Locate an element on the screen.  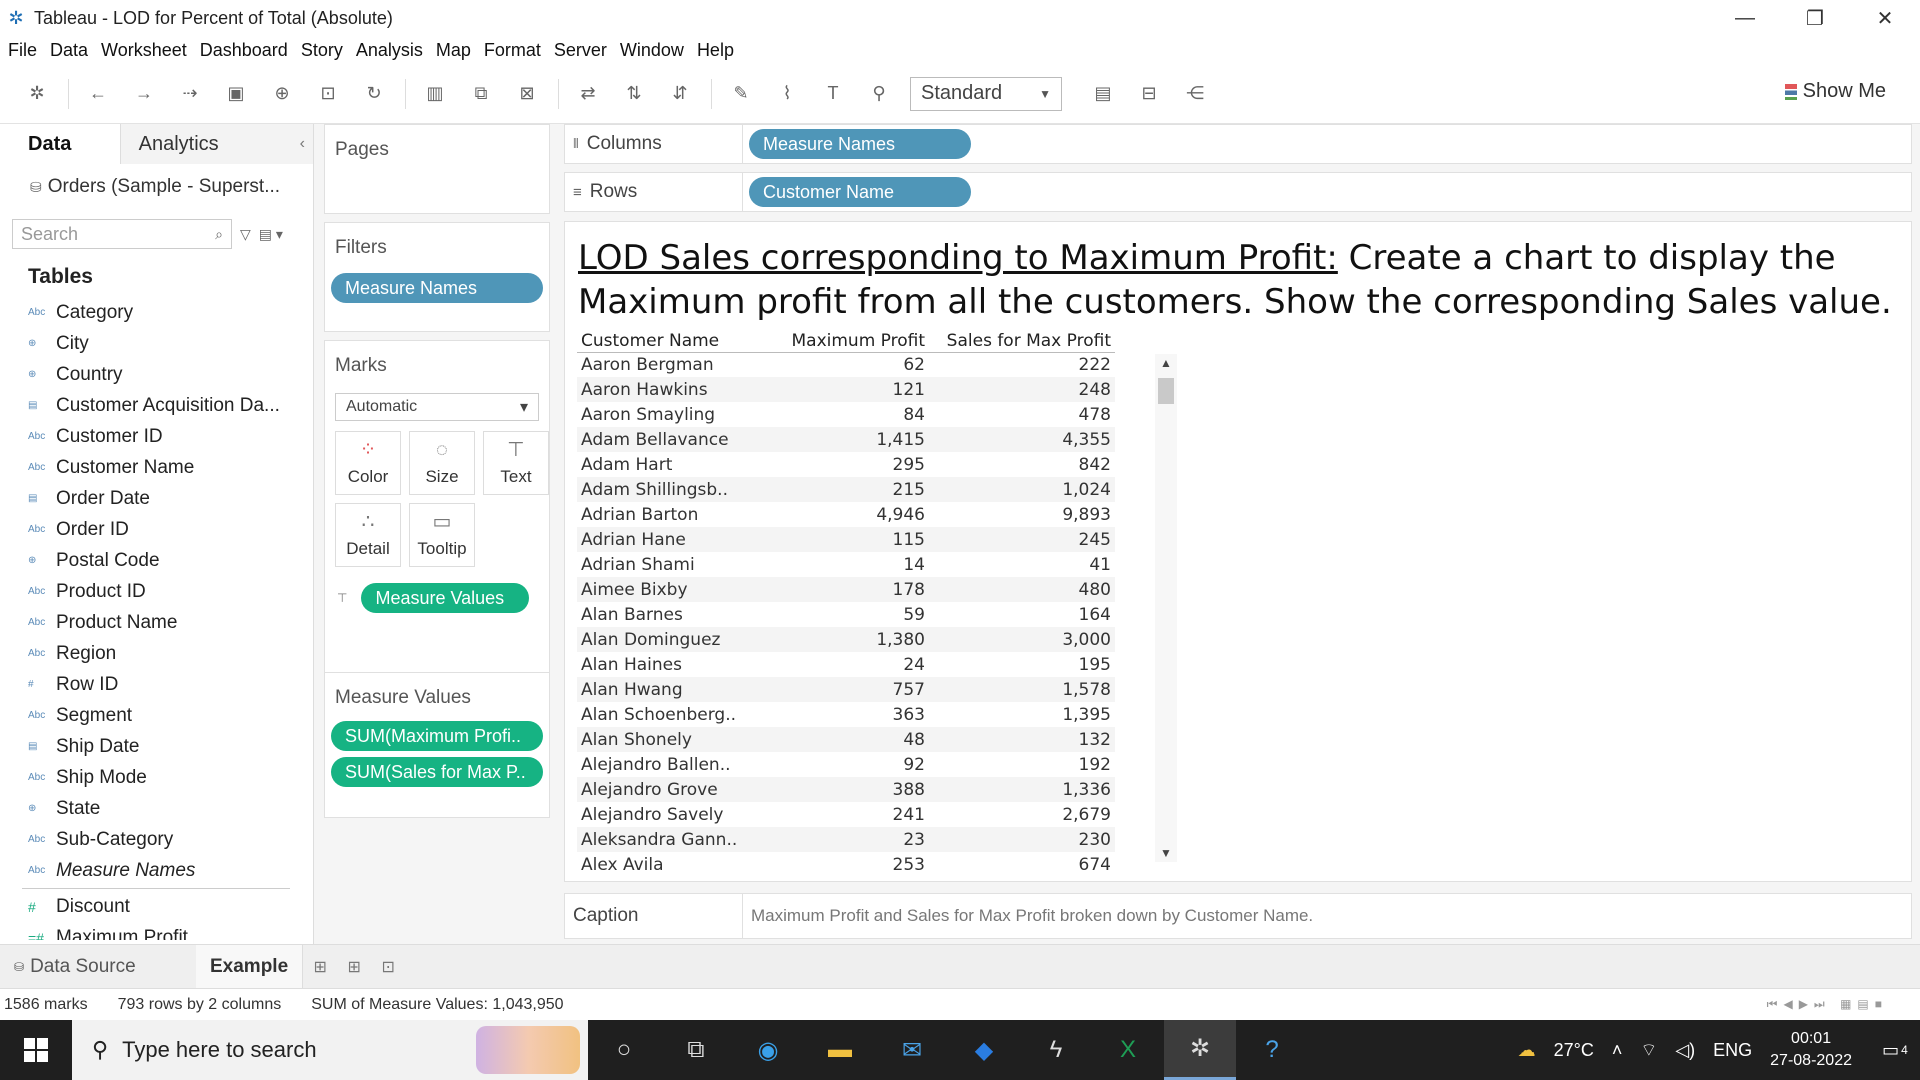
view-options-icon: ▤ ▾ is located at coordinates (271, 234).